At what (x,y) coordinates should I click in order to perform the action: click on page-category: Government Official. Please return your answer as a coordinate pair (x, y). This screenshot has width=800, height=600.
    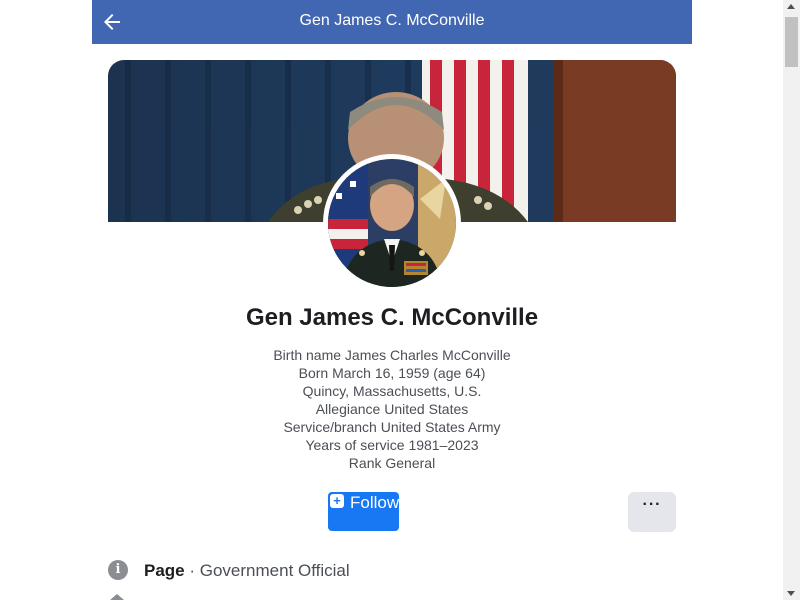
    Looking at the image, I should click on (274, 570).